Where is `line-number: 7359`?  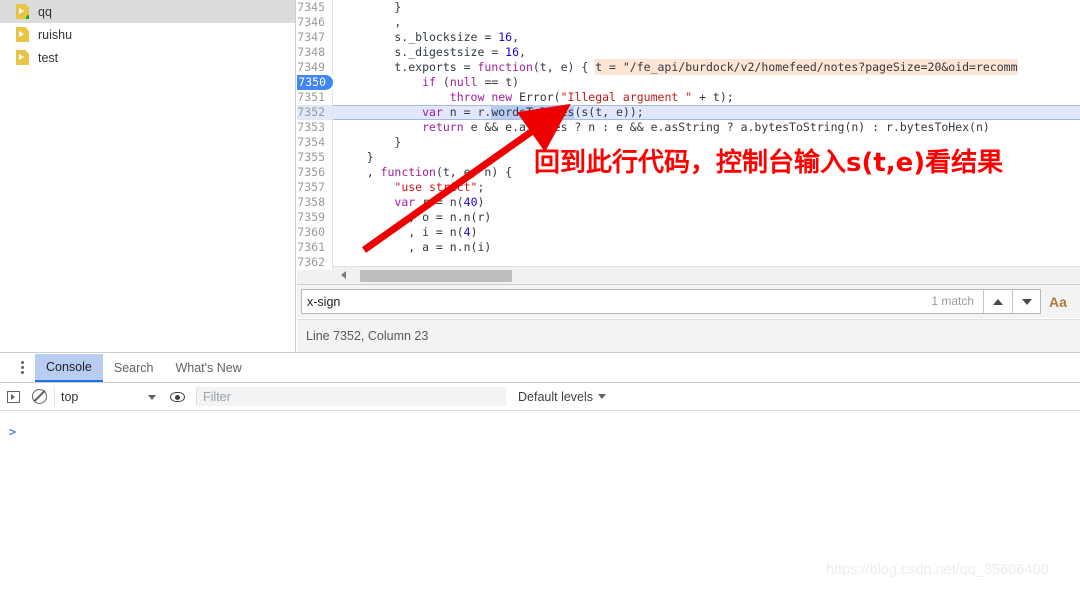 line-number: 7359 is located at coordinates (315, 217).